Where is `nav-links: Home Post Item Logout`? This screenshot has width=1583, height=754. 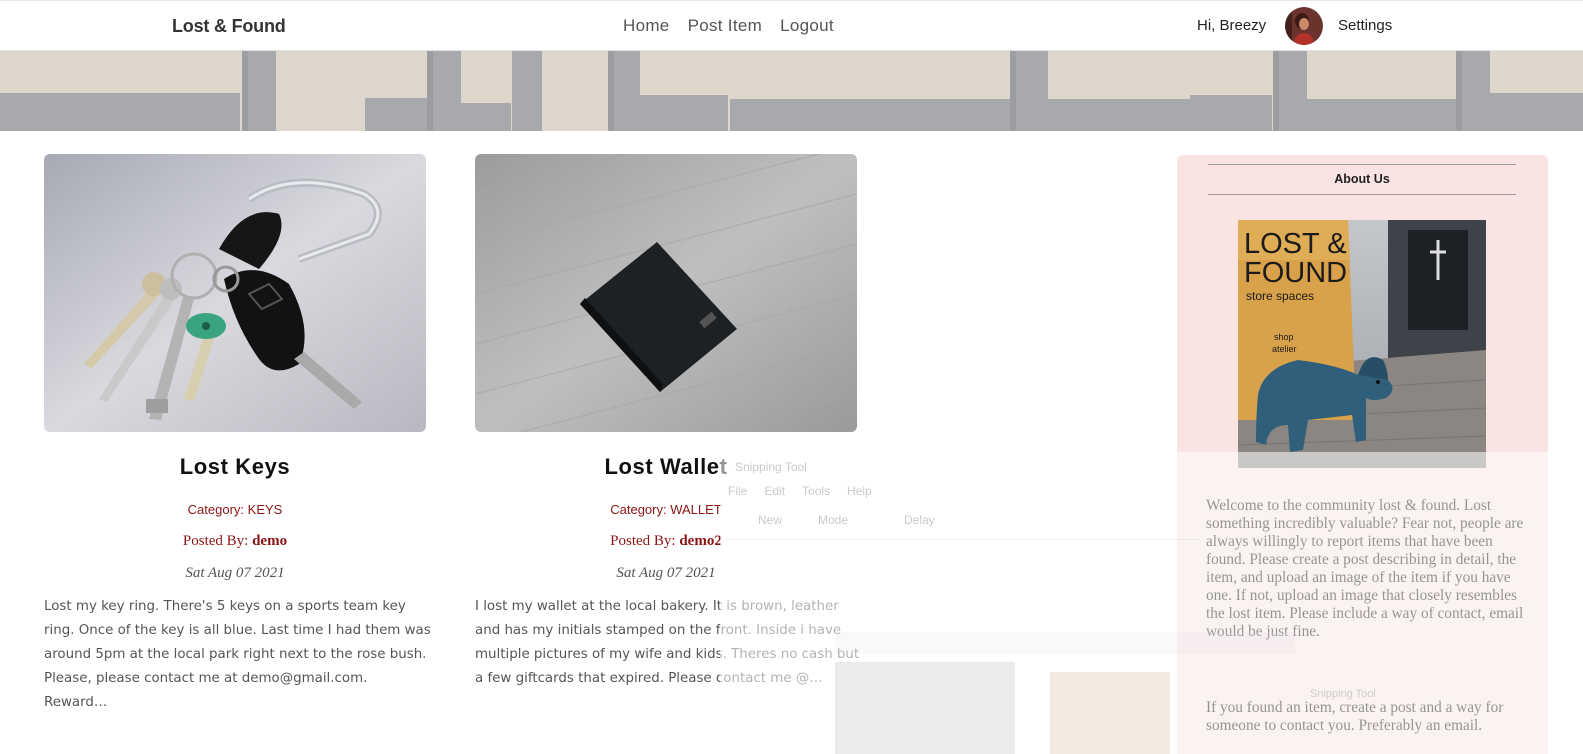
nav-links: Home Post Item Logout is located at coordinates (728, 26).